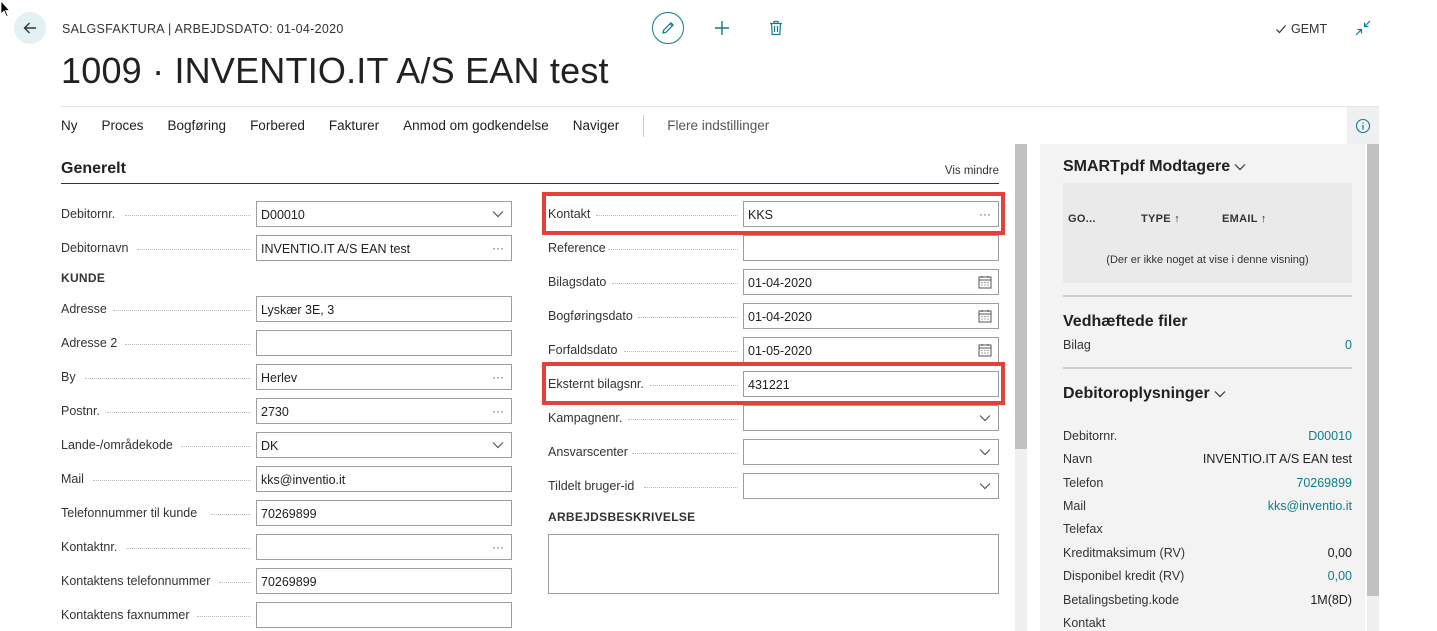  I want to click on delete-button, so click(776, 28).